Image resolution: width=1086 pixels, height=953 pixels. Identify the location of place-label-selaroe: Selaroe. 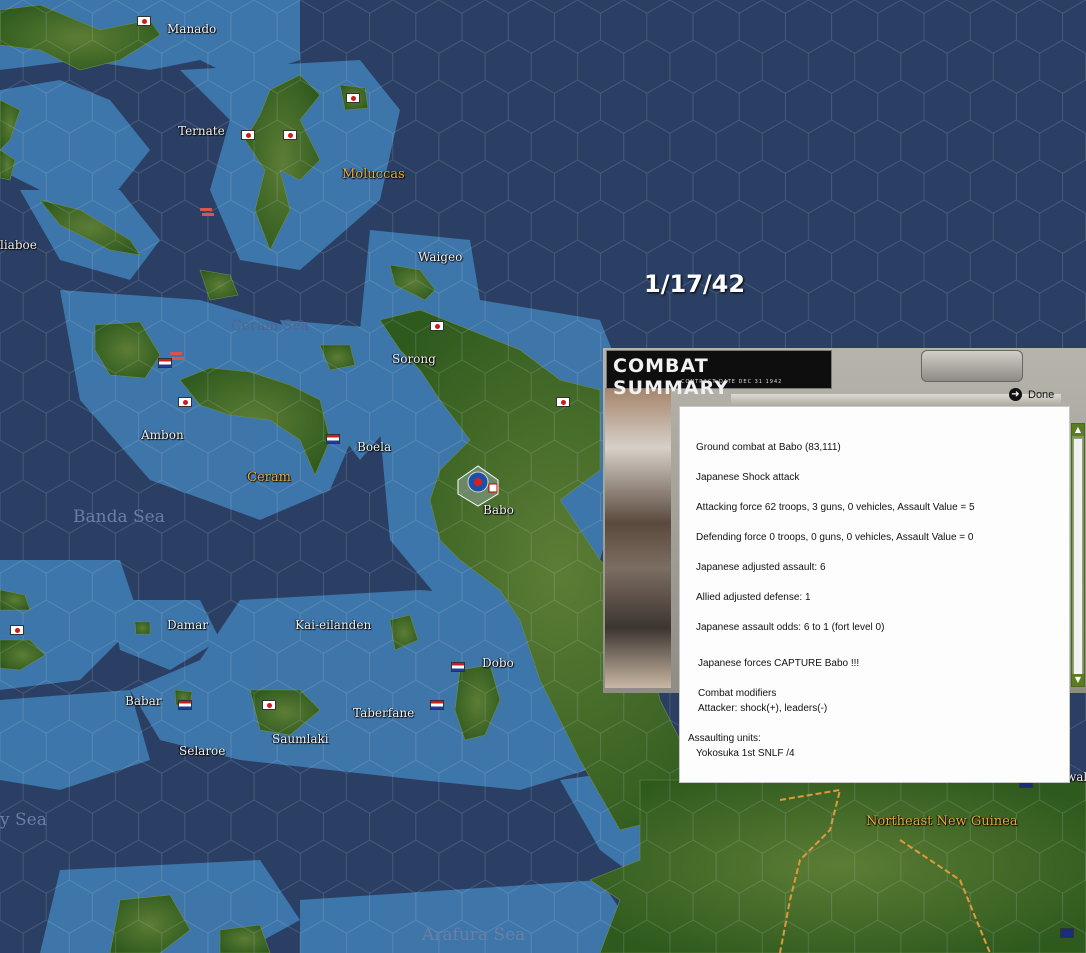
(202, 751).